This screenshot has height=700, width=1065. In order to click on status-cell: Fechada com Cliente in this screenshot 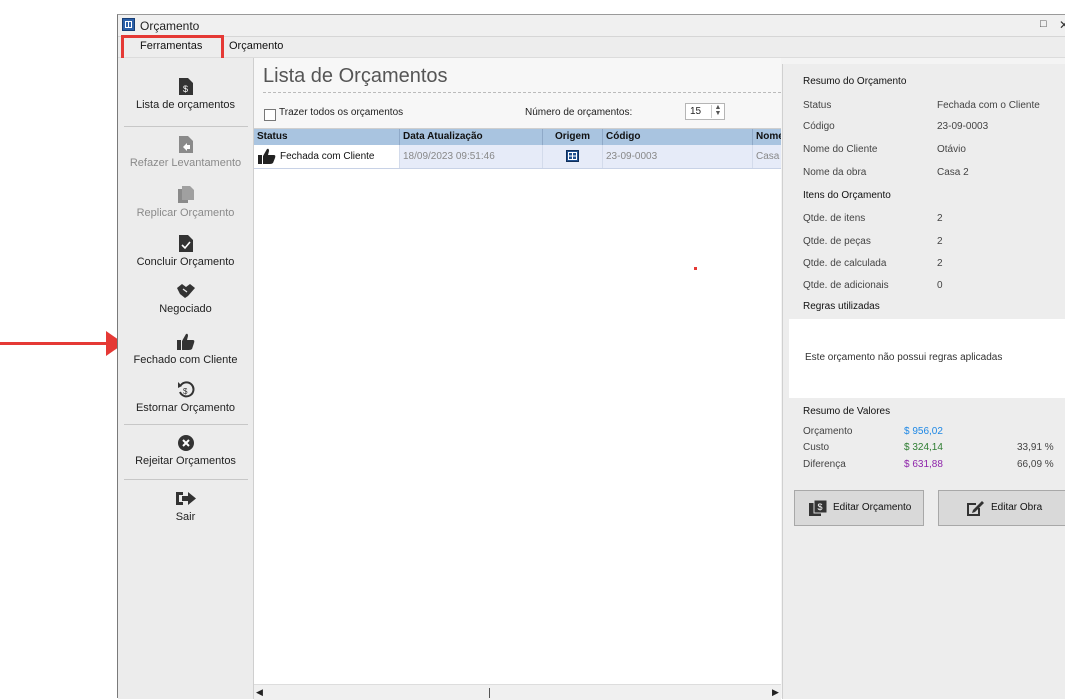, I will do `click(327, 156)`.